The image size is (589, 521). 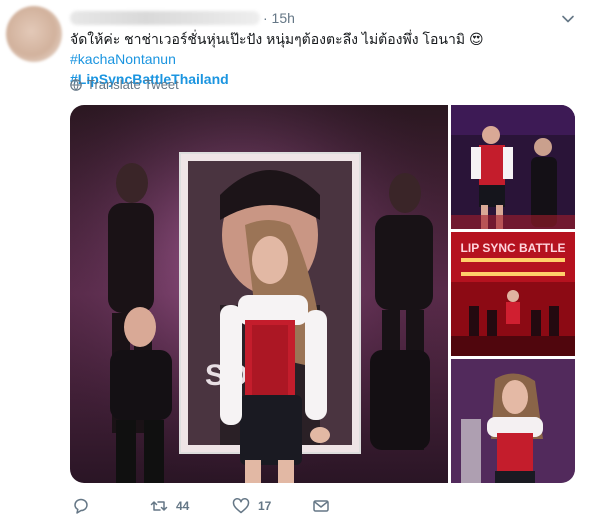 I want to click on like-button: 17, so click(x=251, y=506).